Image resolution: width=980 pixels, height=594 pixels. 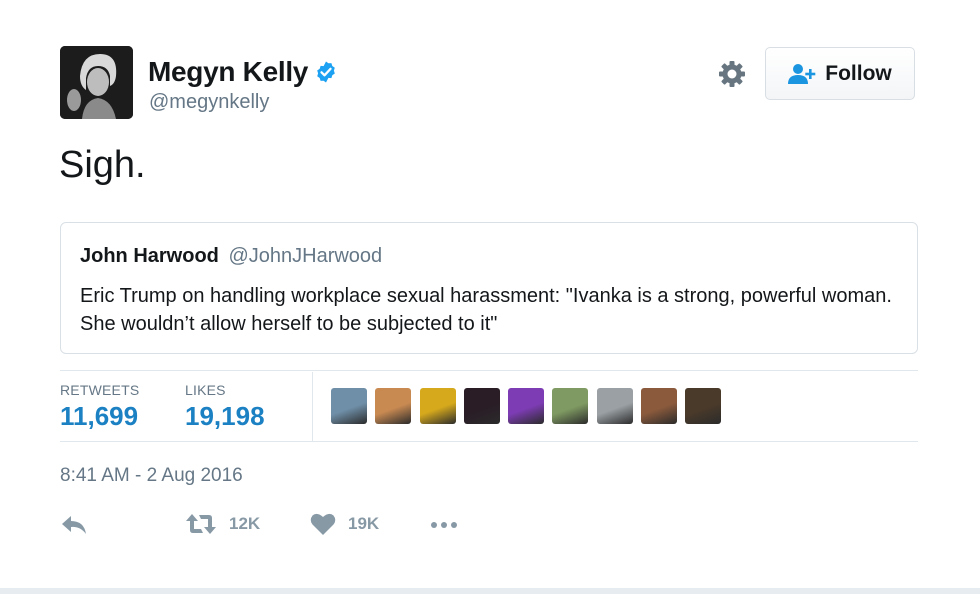 What do you see at coordinates (102, 165) in the screenshot?
I see `tweet-text: Sigh.` at bounding box center [102, 165].